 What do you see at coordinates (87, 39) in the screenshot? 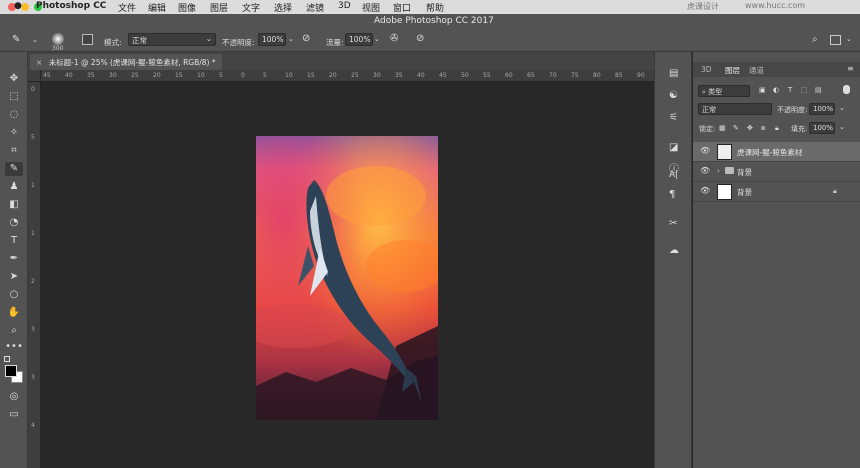
I see `brush-panel-icon` at bounding box center [87, 39].